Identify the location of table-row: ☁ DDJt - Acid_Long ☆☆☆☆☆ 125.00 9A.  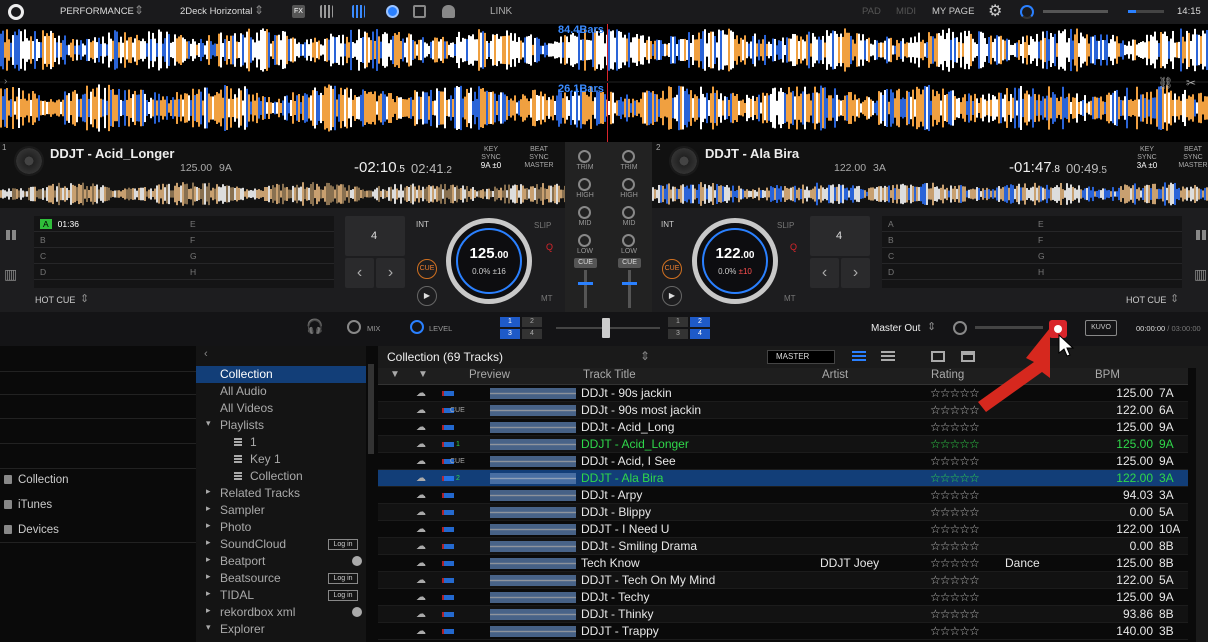
(783, 427).